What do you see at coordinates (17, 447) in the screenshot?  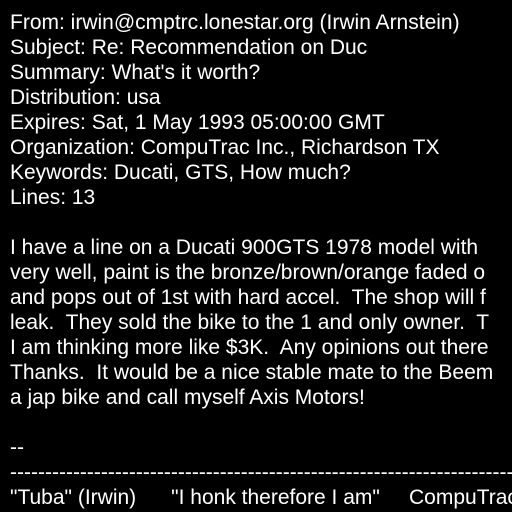 I see `signature-delimiter: --` at bounding box center [17, 447].